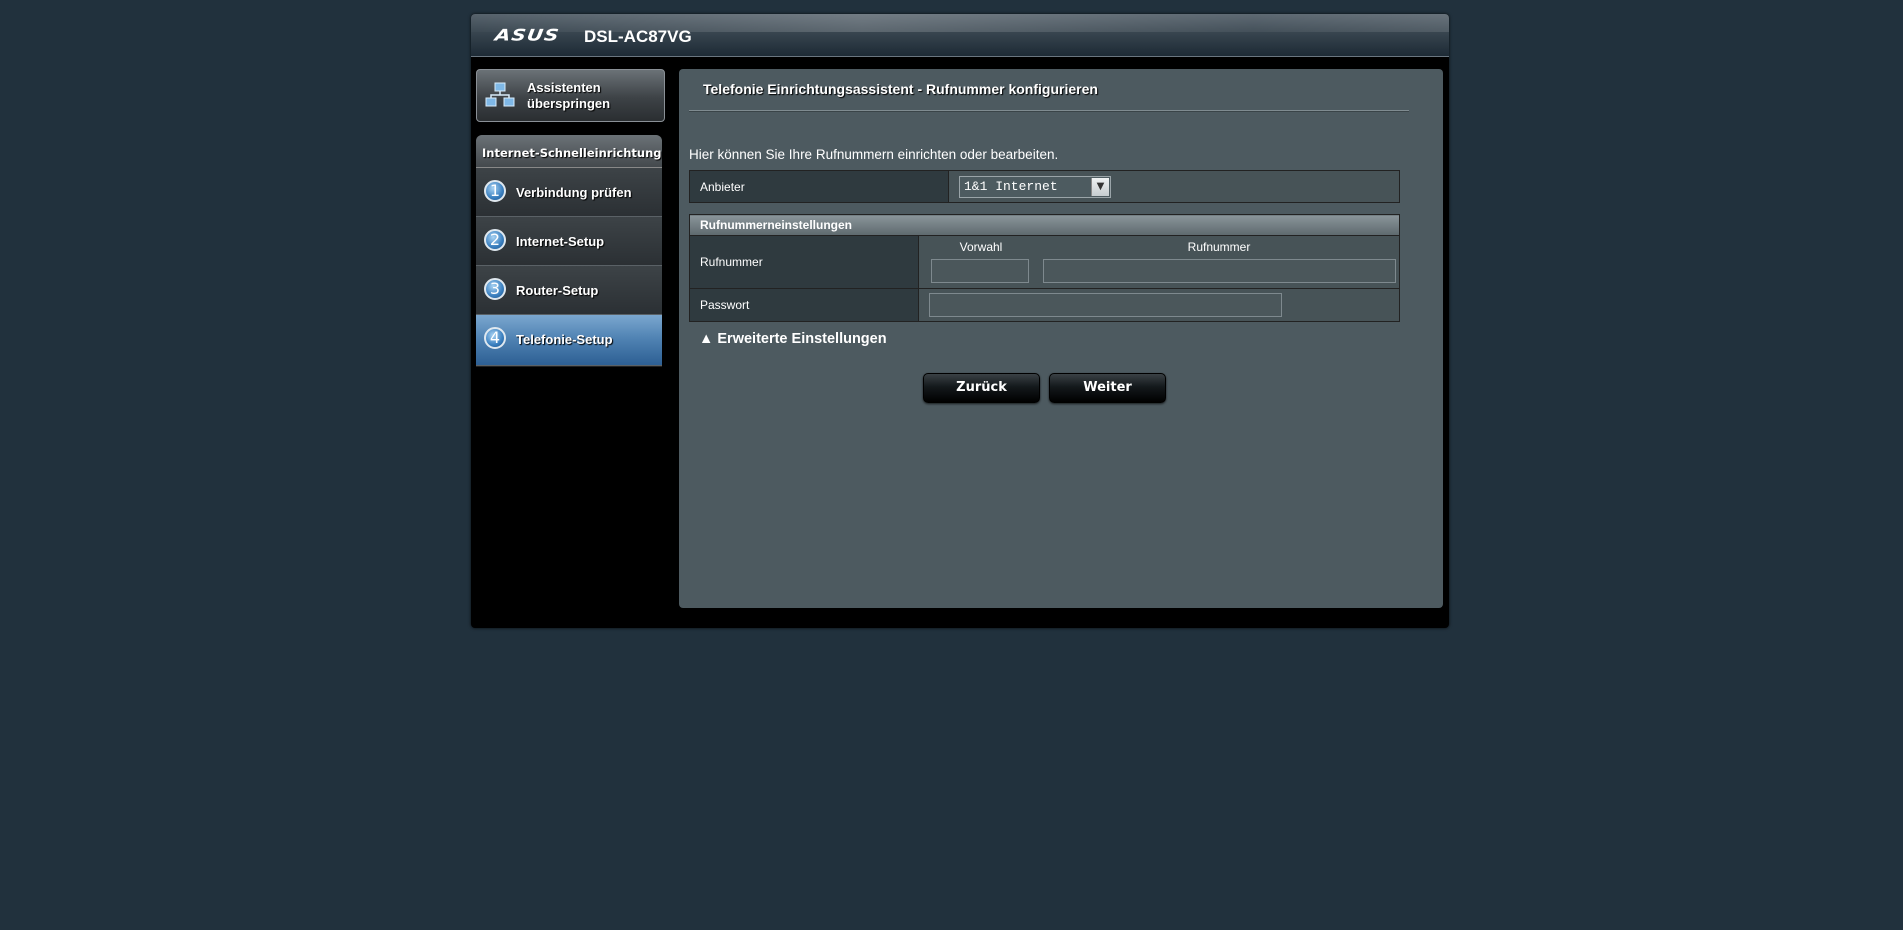 Image resolution: width=1903 pixels, height=930 pixels. I want to click on skip-wizard-button: Assistenten überspringen, so click(570, 95).